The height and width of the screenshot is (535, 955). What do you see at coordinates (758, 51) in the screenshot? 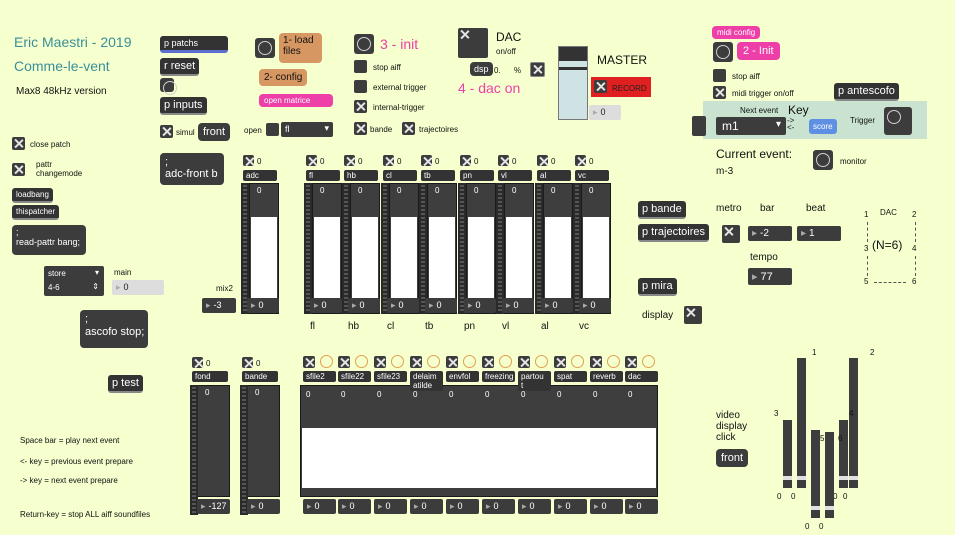
I see `init2-message: 2 - Init` at bounding box center [758, 51].